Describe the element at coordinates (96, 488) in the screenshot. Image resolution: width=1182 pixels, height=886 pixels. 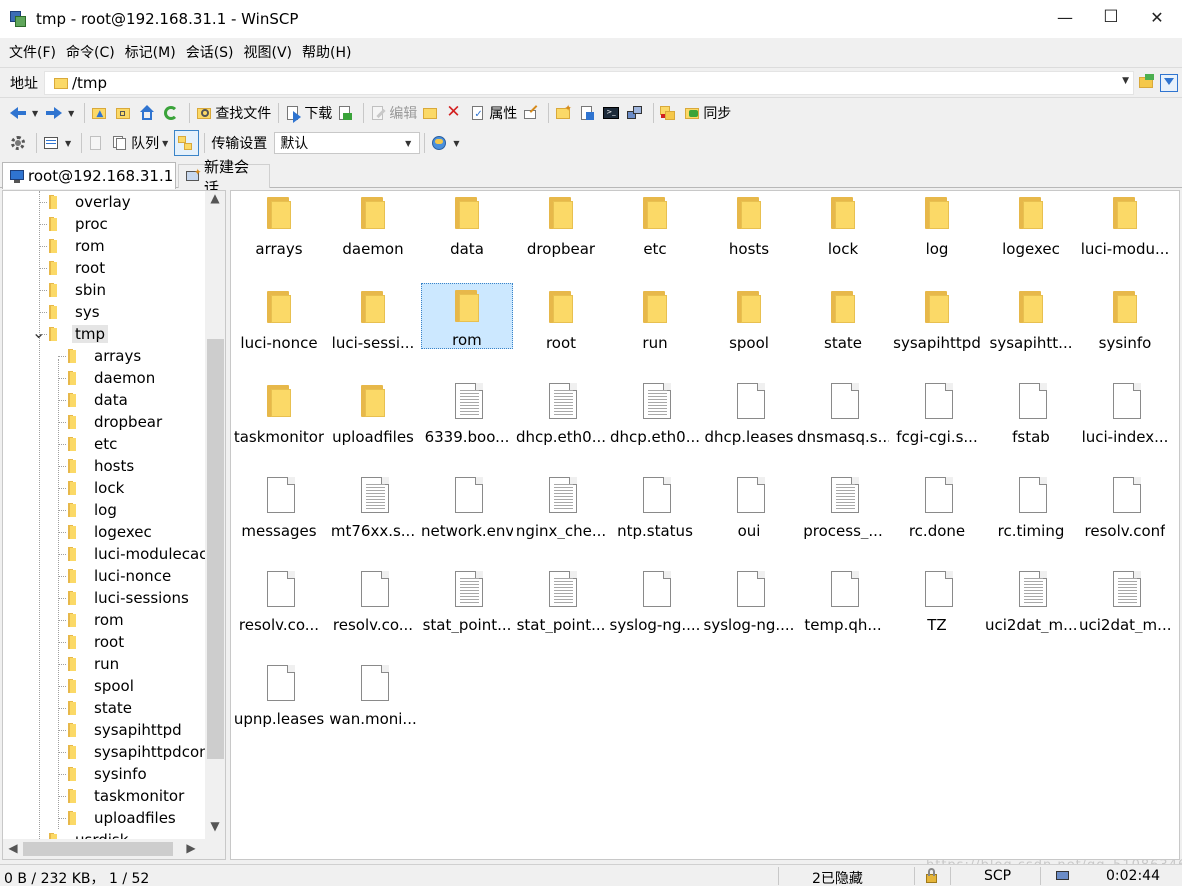
I see `tree-item: lock` at that location.